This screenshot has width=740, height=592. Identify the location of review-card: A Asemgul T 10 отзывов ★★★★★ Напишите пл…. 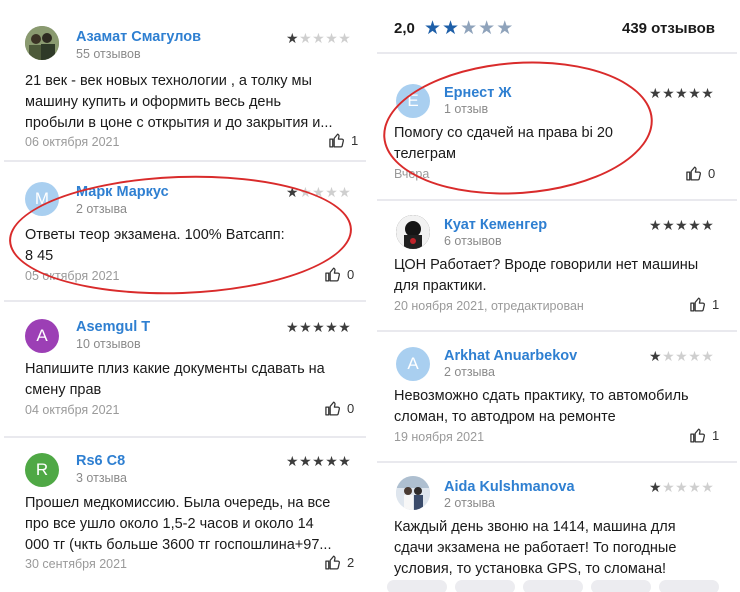
(185, 369).